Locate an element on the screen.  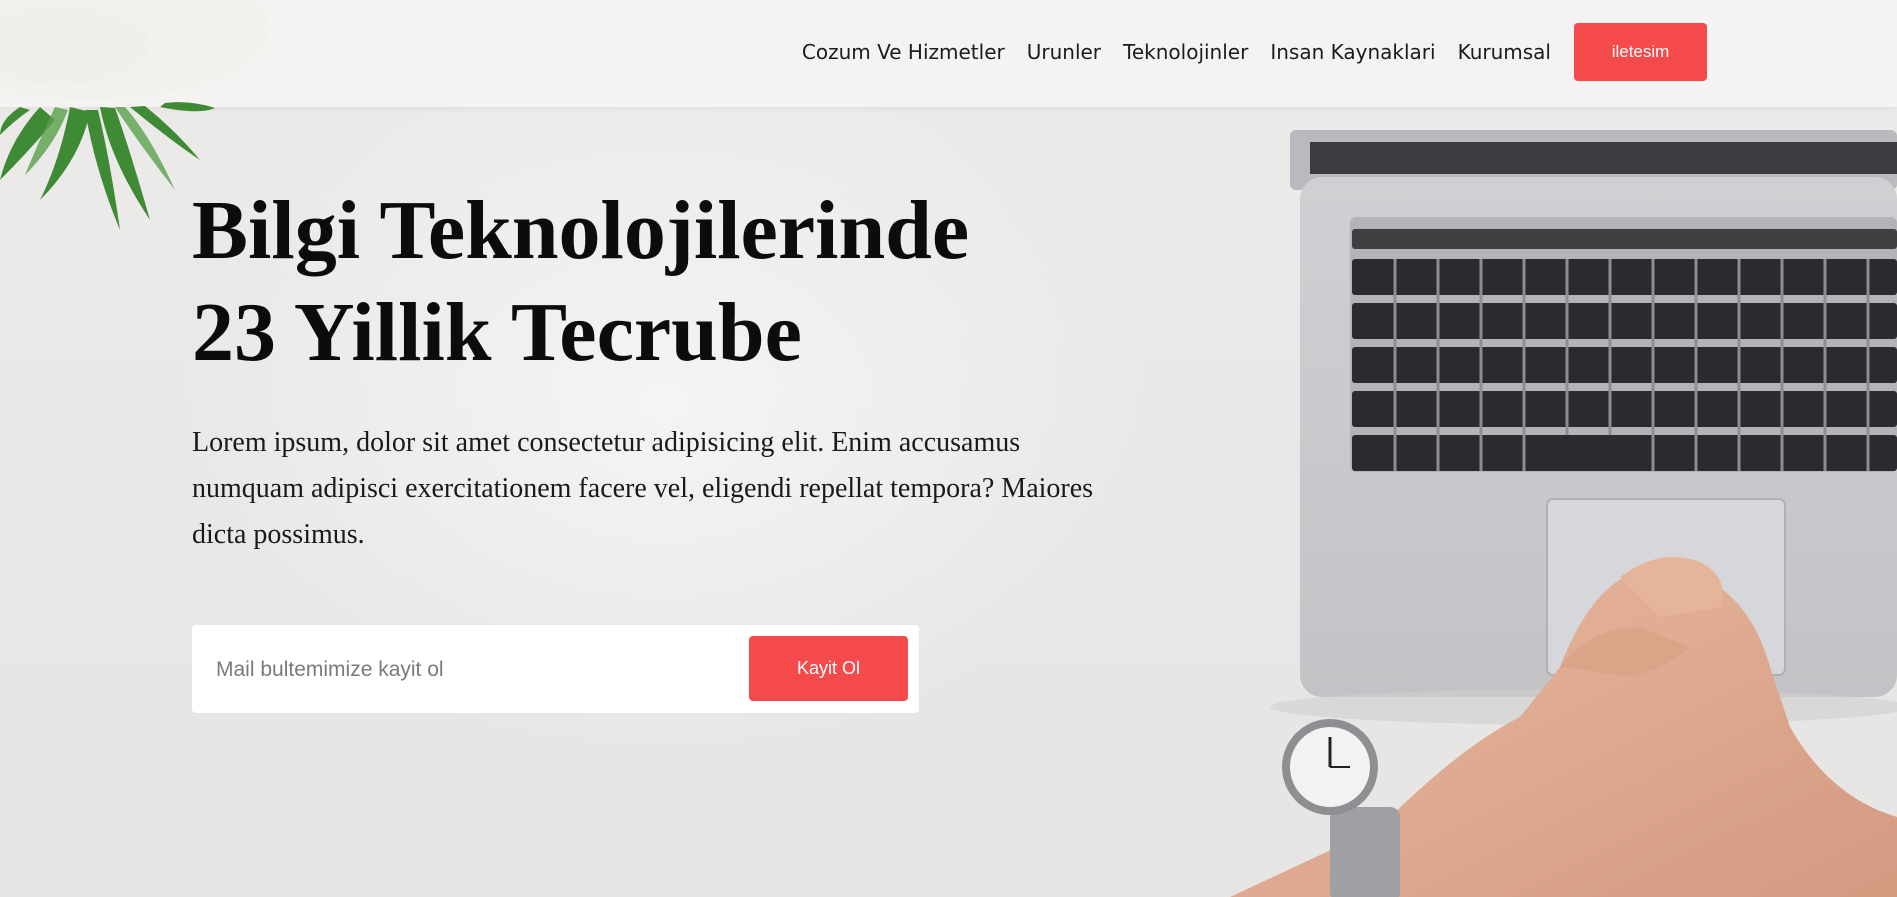
nav-item-urunler: Urunler is located at coordinates (1064, 52).